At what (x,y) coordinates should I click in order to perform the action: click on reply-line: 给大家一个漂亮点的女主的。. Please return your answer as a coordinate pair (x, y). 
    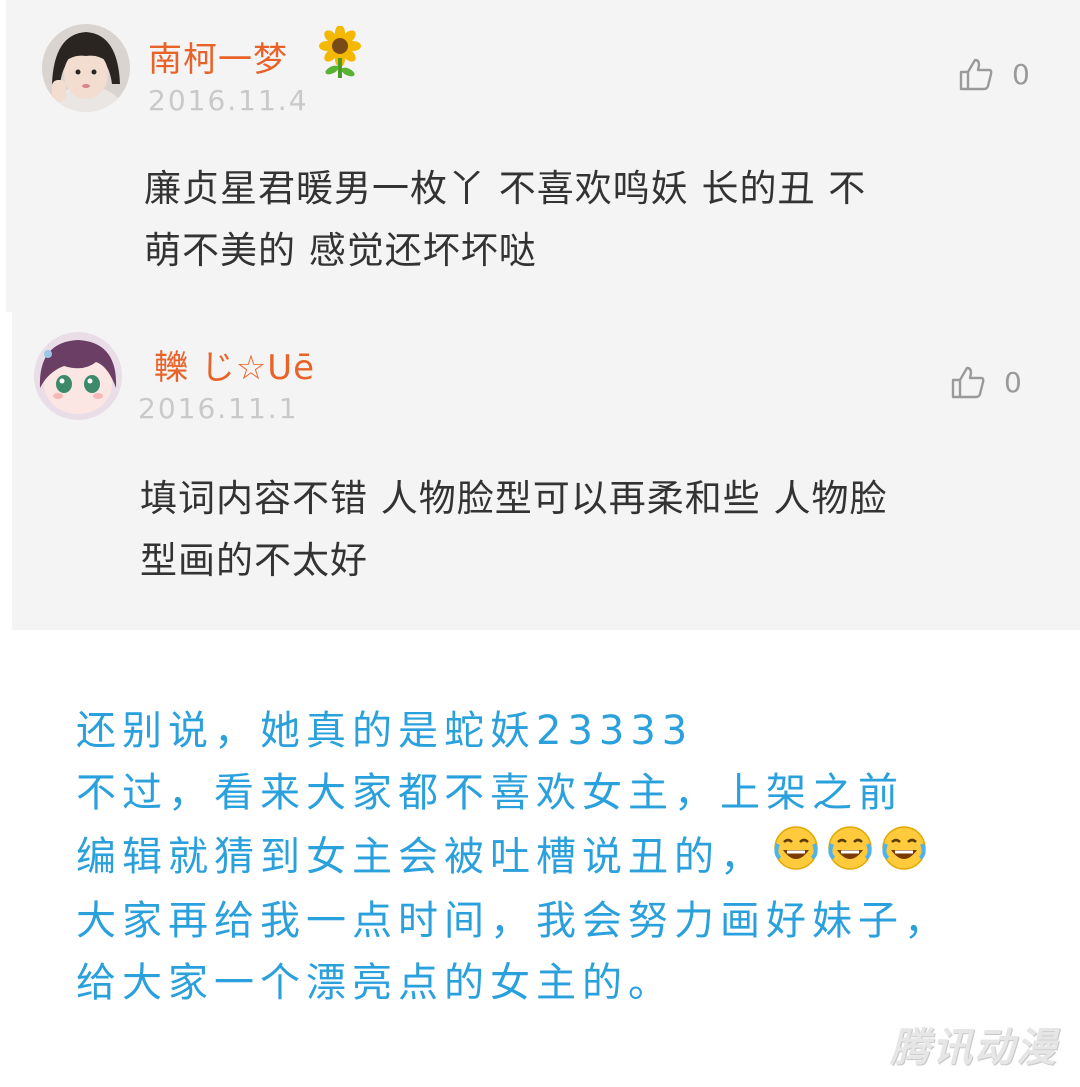
    Looking at the image, I should click on (375, 983).